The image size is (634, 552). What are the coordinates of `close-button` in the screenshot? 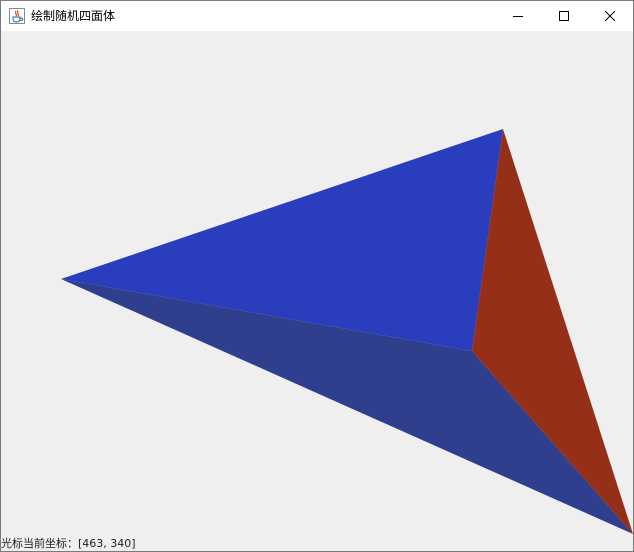 It's located at (610, 16).